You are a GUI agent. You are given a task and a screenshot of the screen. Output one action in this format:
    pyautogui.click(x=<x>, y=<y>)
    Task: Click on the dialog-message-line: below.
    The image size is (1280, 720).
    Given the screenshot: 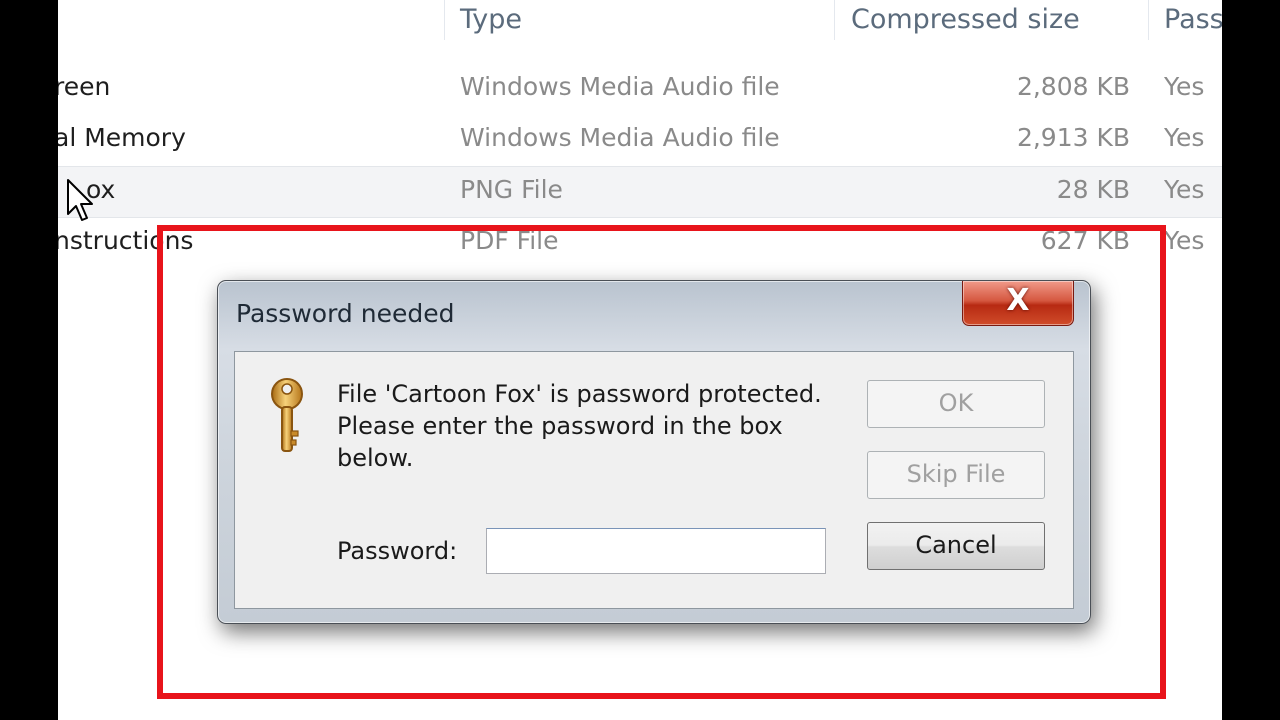 What is the action you would take?
    pyautogui.click(x=375, y=458)
    